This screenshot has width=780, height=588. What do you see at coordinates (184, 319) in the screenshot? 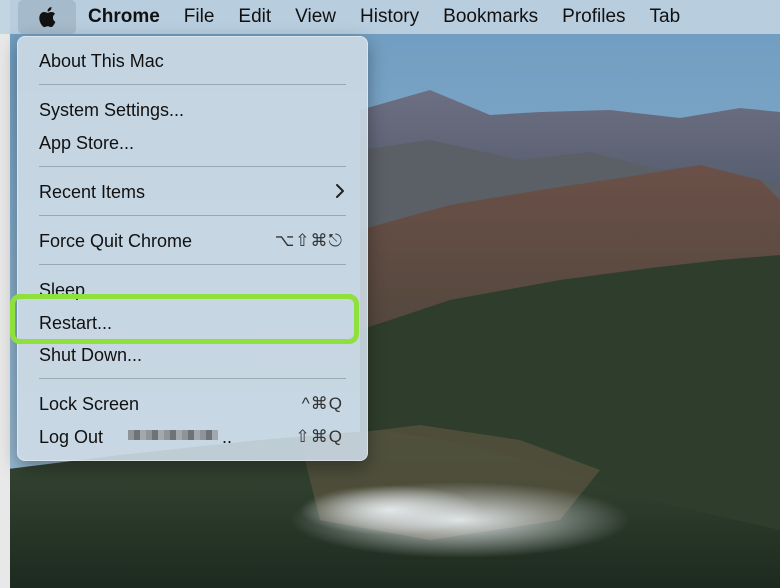
I see `restart-highlight-annotation` at bounding box center [184, 319].